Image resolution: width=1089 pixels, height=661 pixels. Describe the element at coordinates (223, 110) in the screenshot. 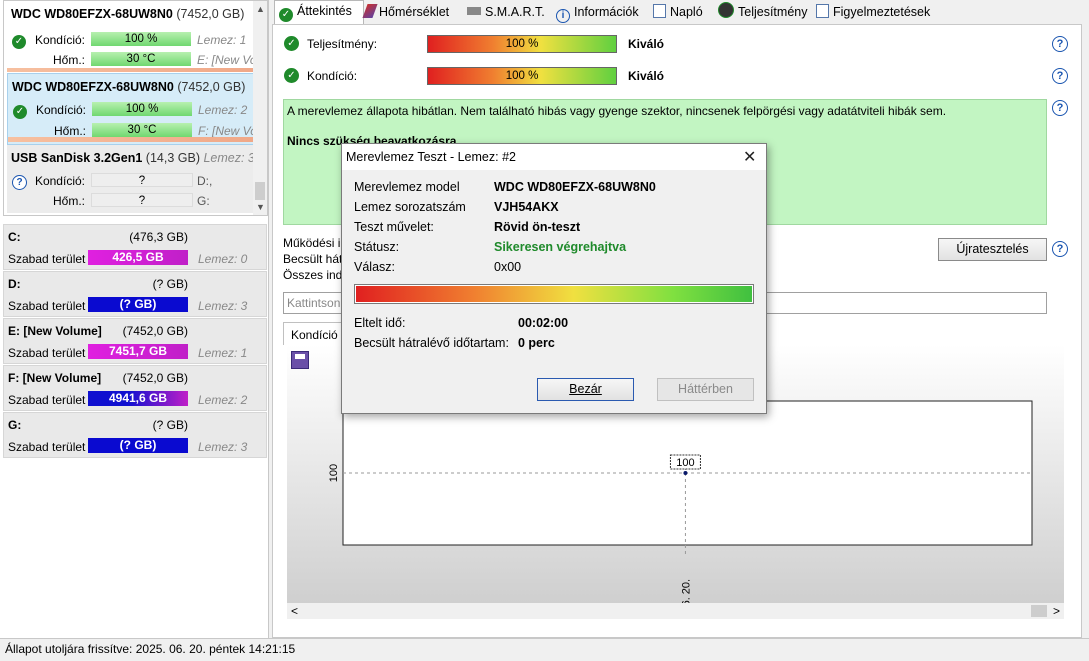

I see `disk-index: Lemez: 2` at that location.